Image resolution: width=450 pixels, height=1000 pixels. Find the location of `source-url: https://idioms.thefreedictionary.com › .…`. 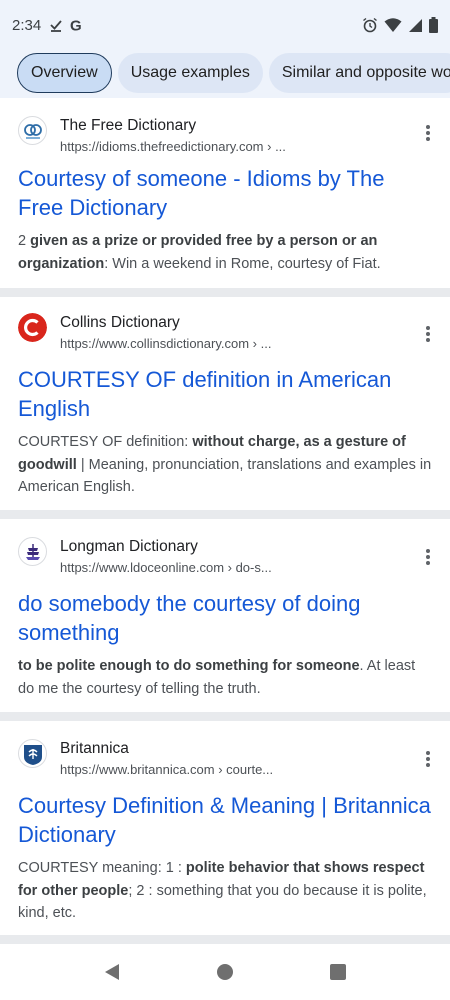

source-url: https://idioms.thefreedictionary.com › .… is located at coordinates (173, 146).